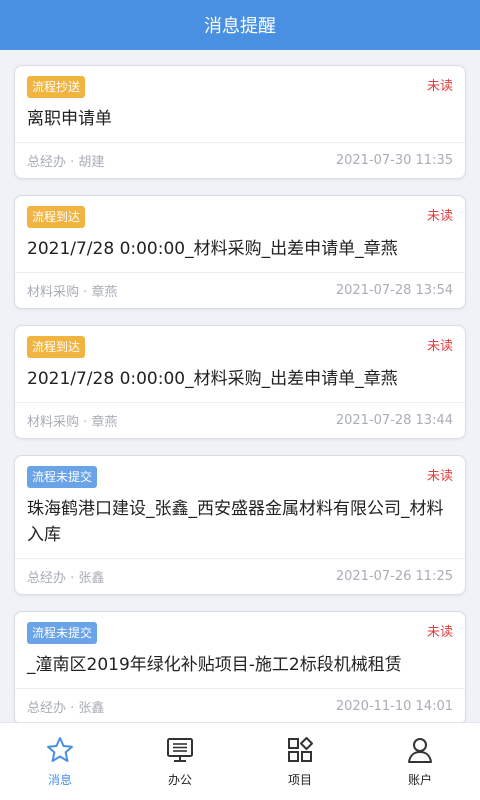 Image resolution: width=480 pixels, height=800 pixels. Describe the element at coordinates (240, 122) in the screenshot. I see `message-card: 流程抄送 未读 离职申请单 总经办 · 胡建 2021-07-30 11:35` at that location.